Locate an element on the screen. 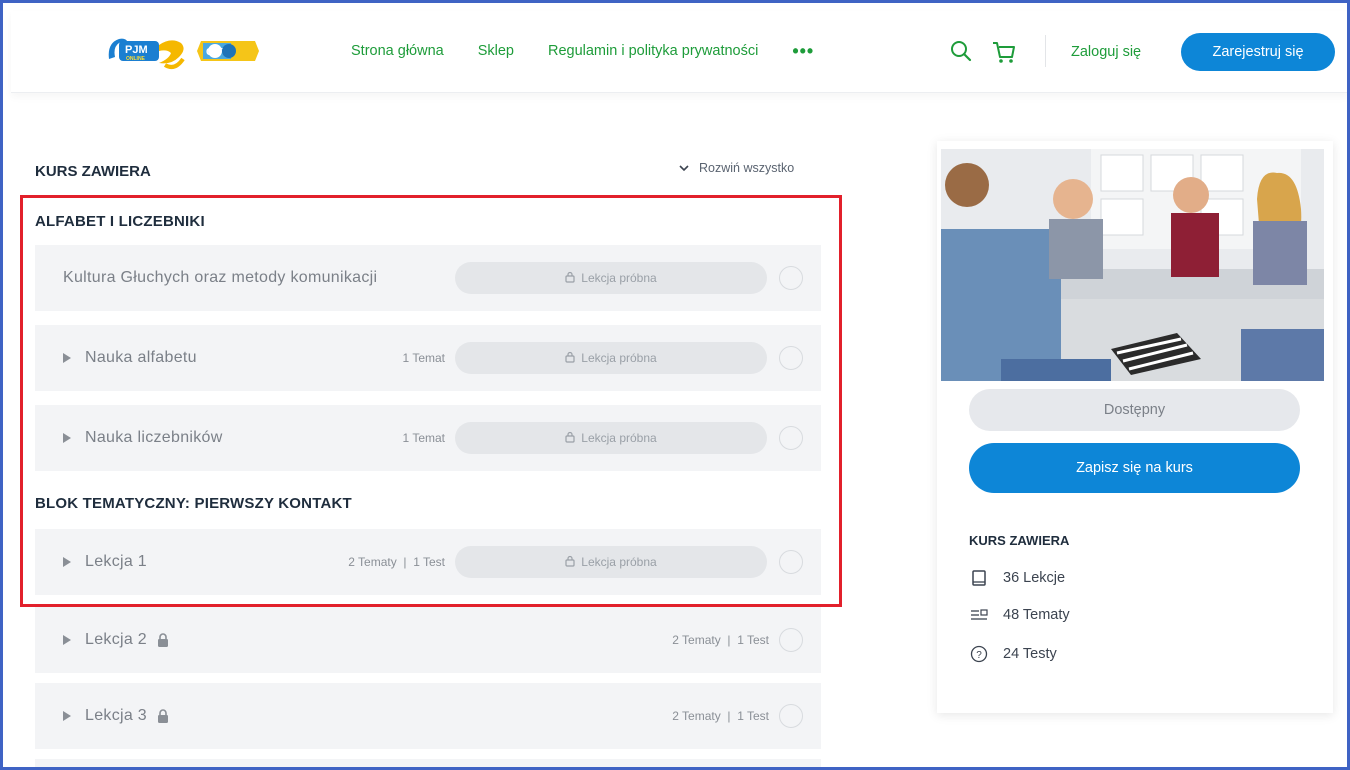 The image size is (1350, 770). nav-home: Strona główna is located at coordinates (397, 51).